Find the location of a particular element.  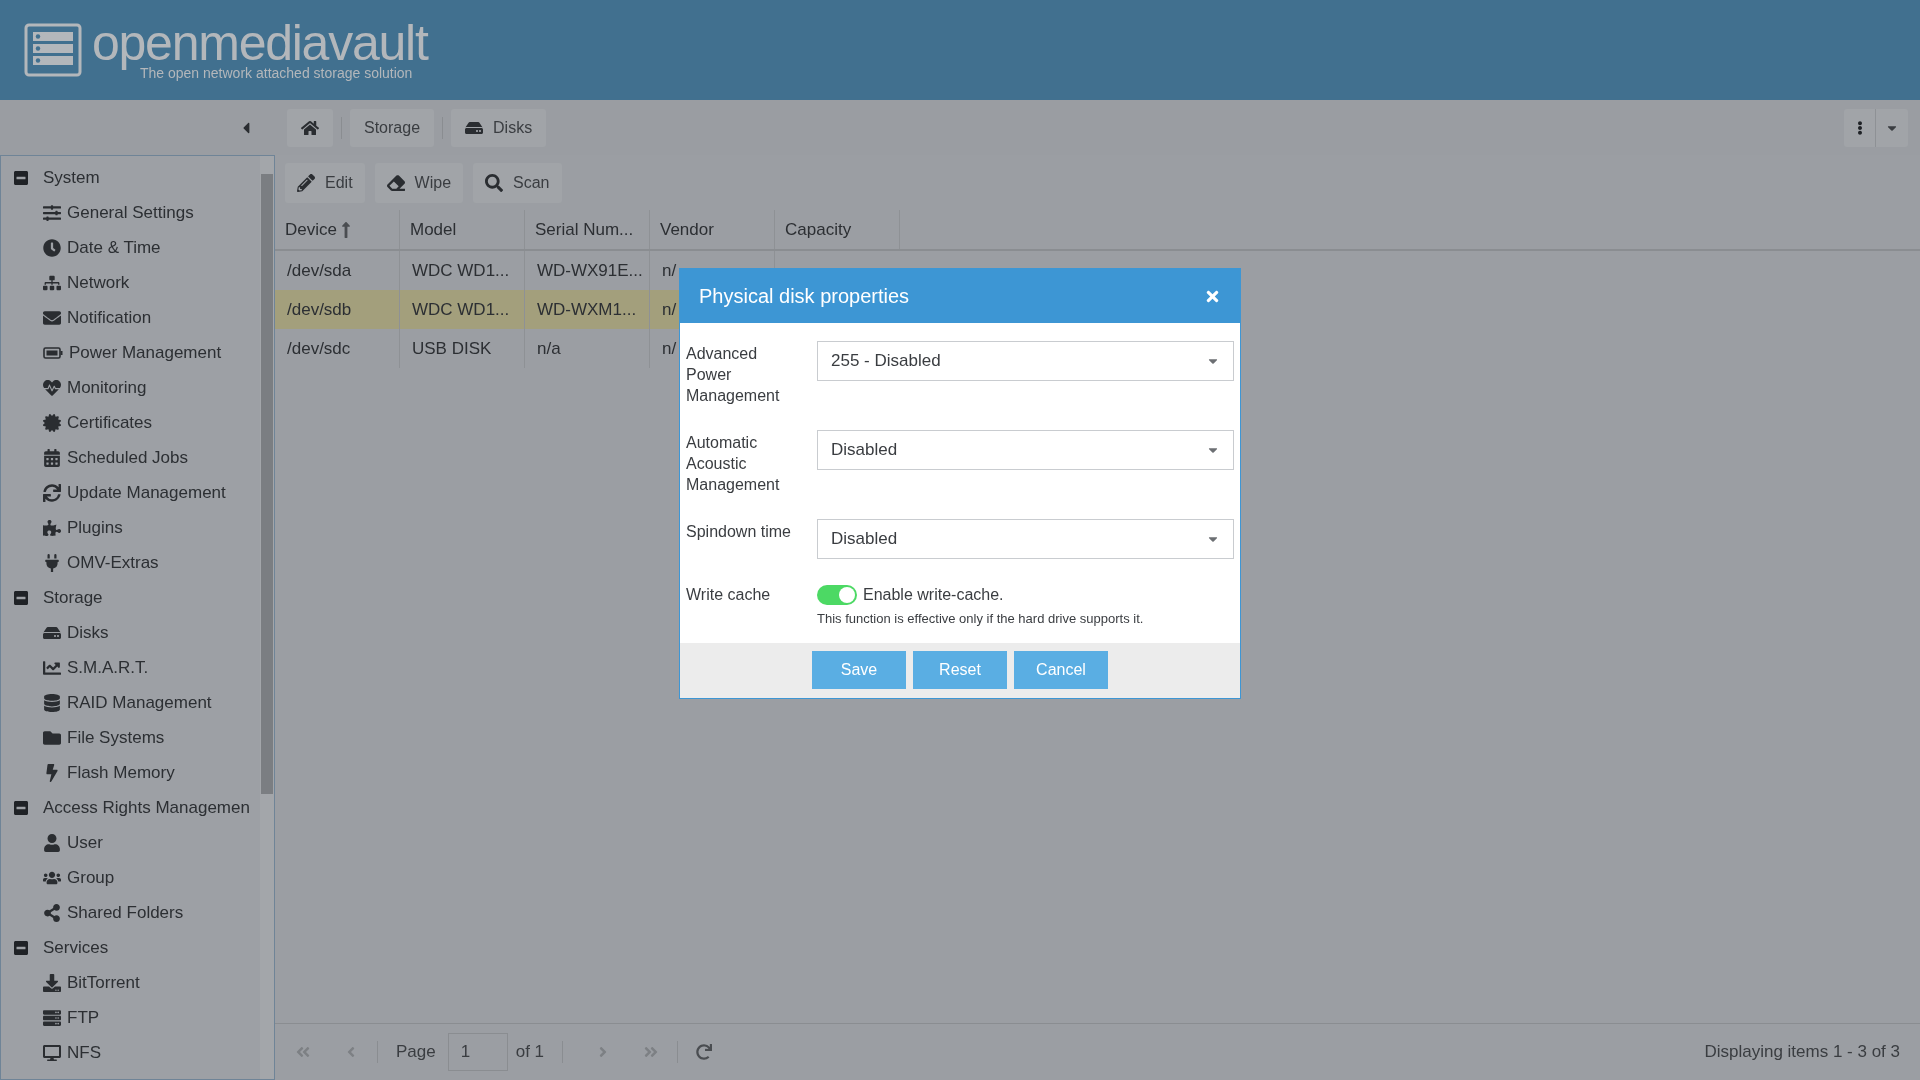

field-label: Spindown time is located at coordinates (739, 532).